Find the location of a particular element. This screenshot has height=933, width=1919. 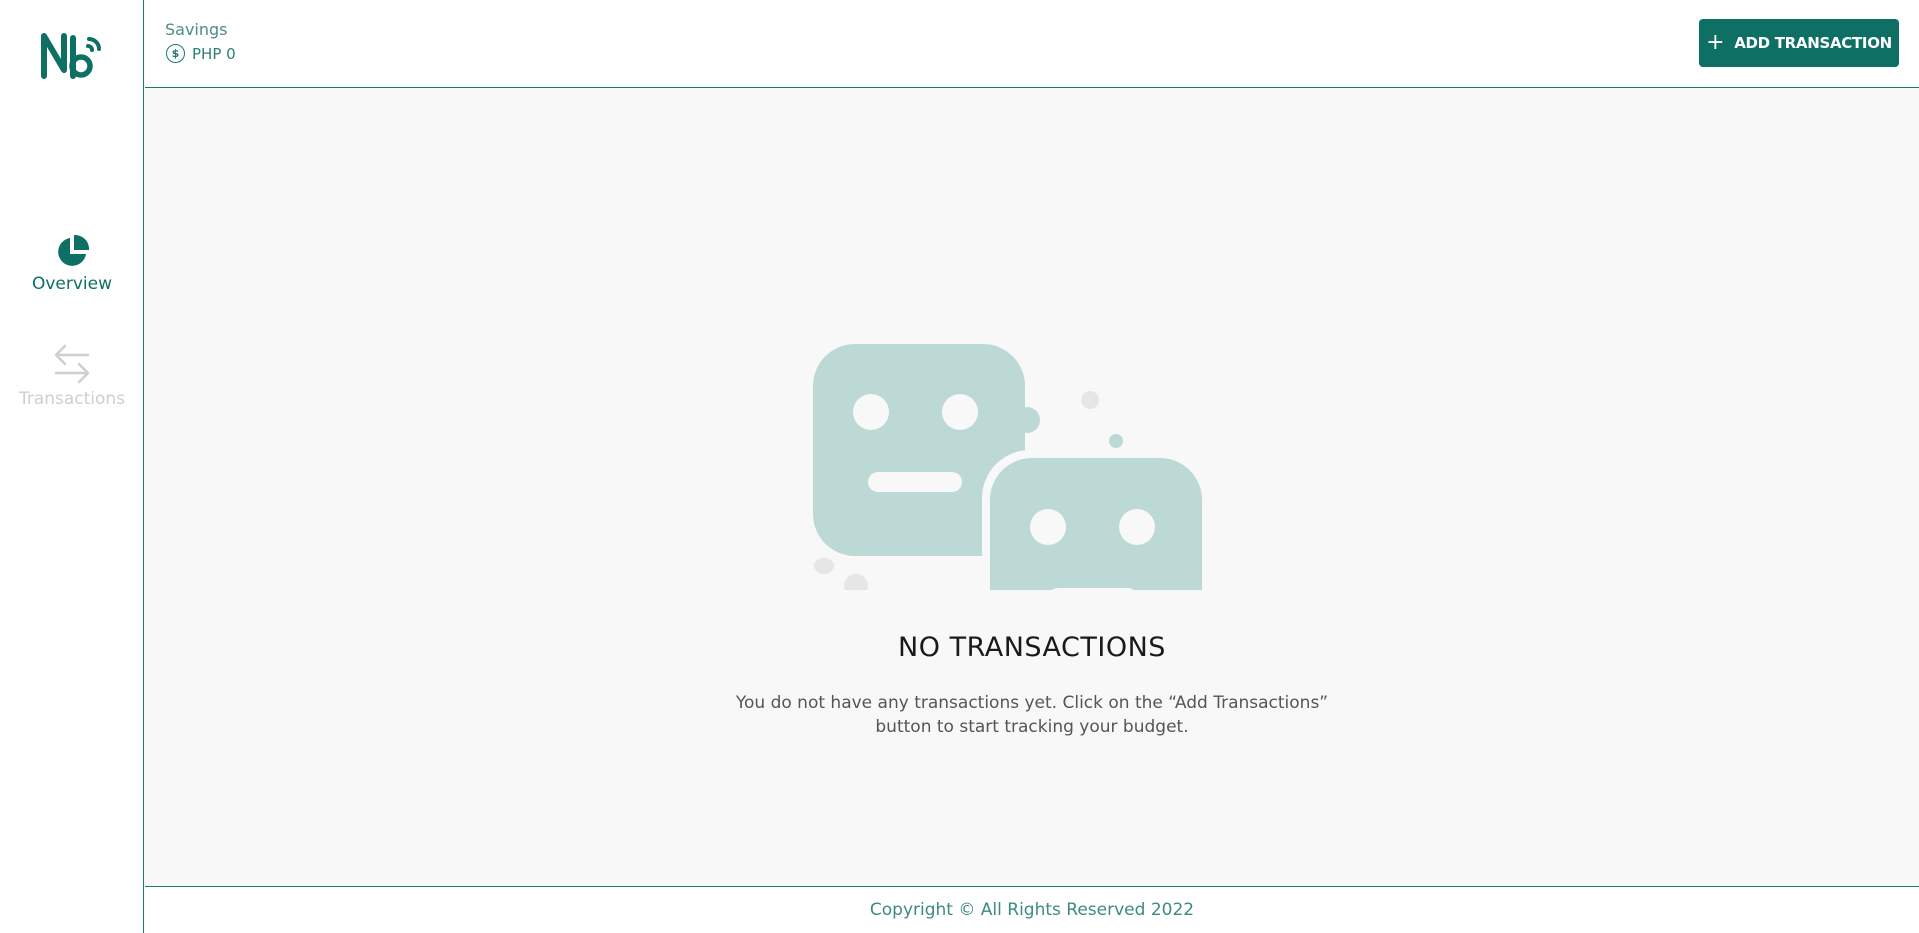

robot-face-front is located at coordinates (1096, 520).